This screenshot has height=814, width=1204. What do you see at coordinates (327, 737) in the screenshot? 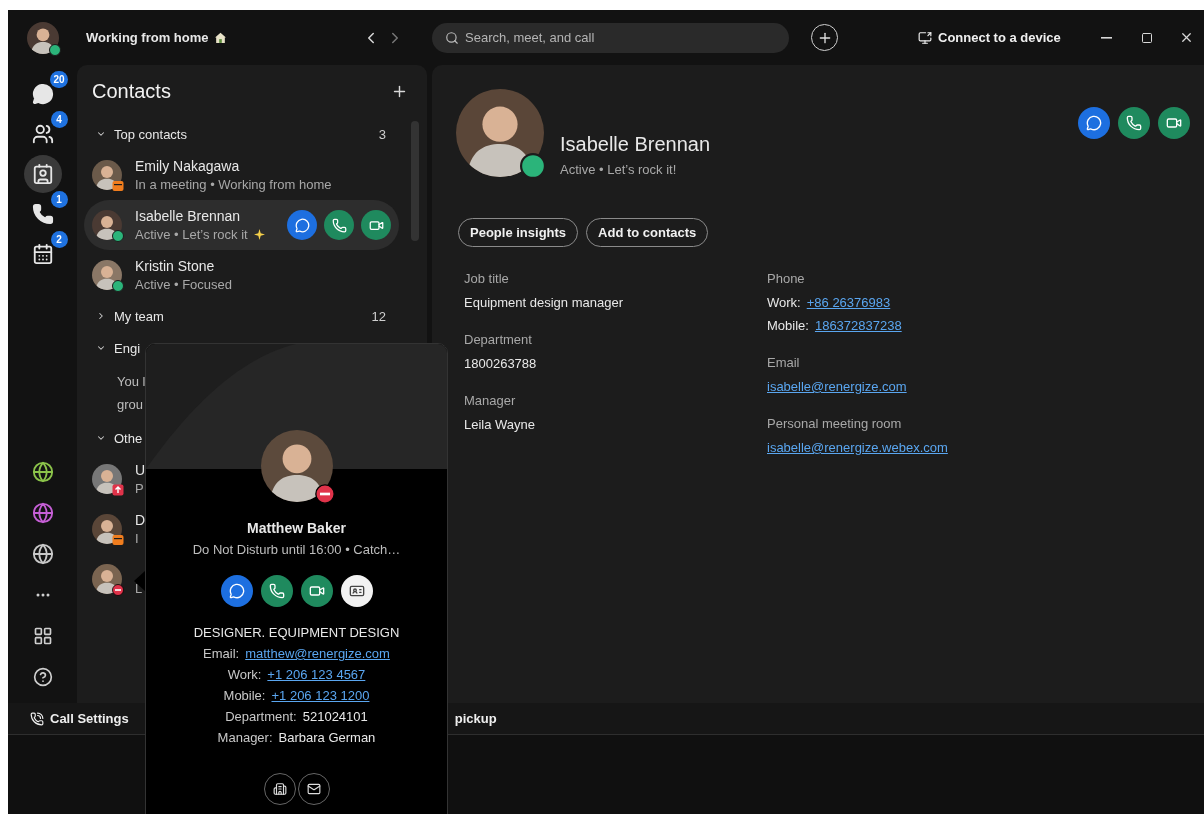
I see `detail-value: Barbara German` at bounding box center [327, 737].